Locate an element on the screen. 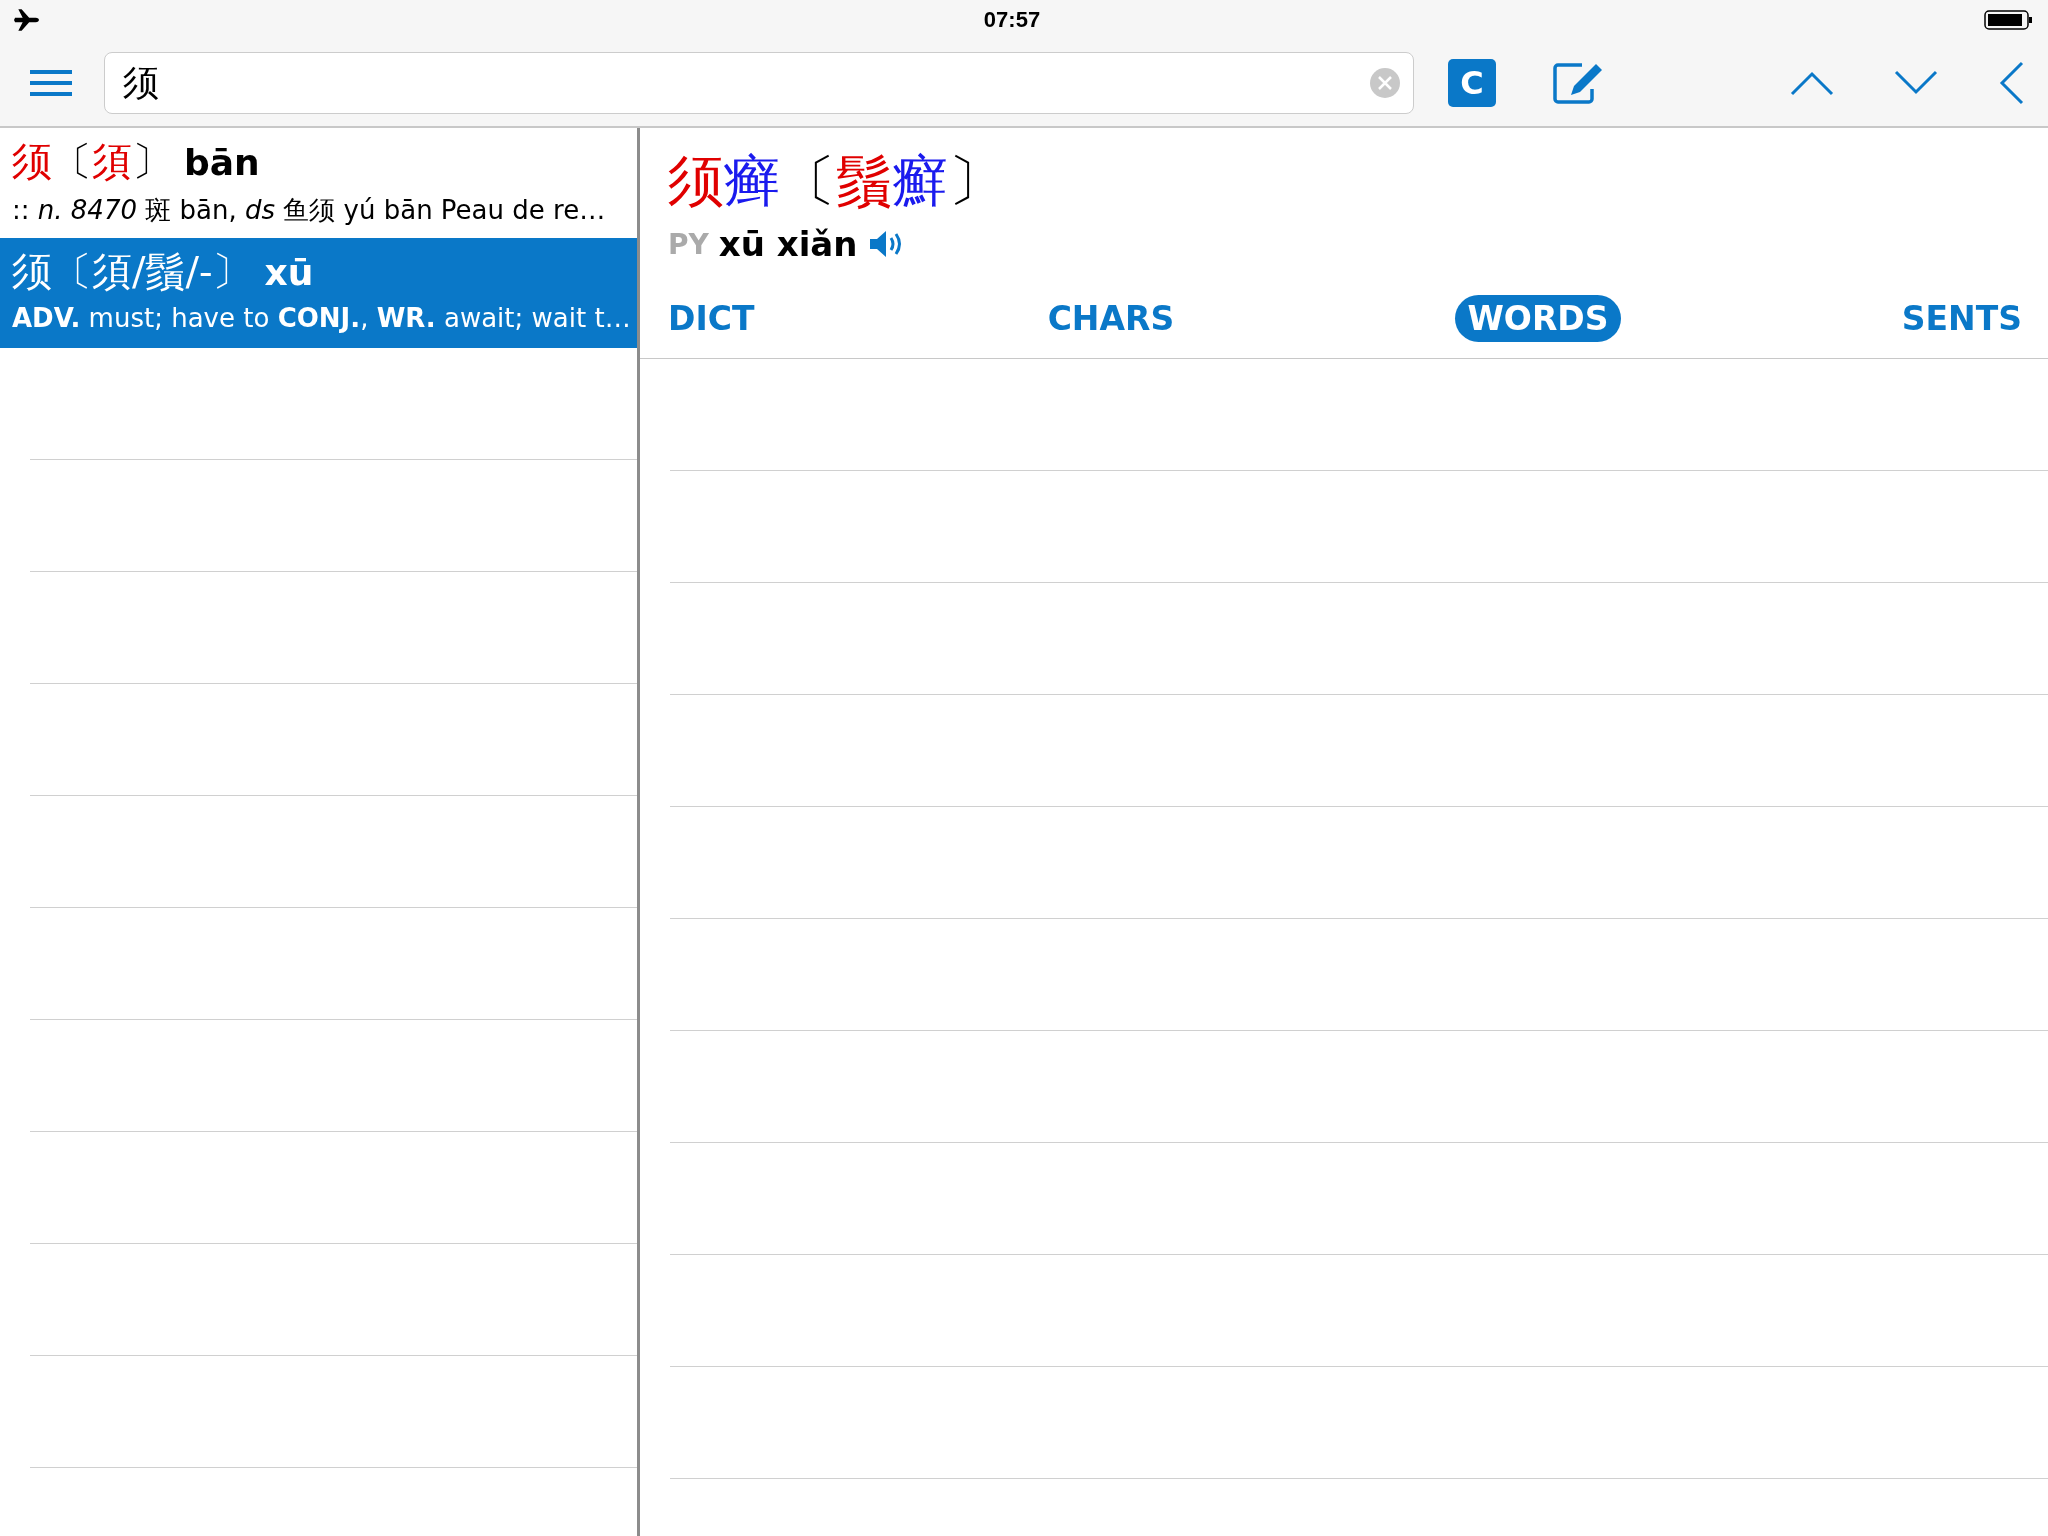 The width and height of the screenshot is (2048, 1536). chevron-up-icon is located at coordinates (1812, 83).